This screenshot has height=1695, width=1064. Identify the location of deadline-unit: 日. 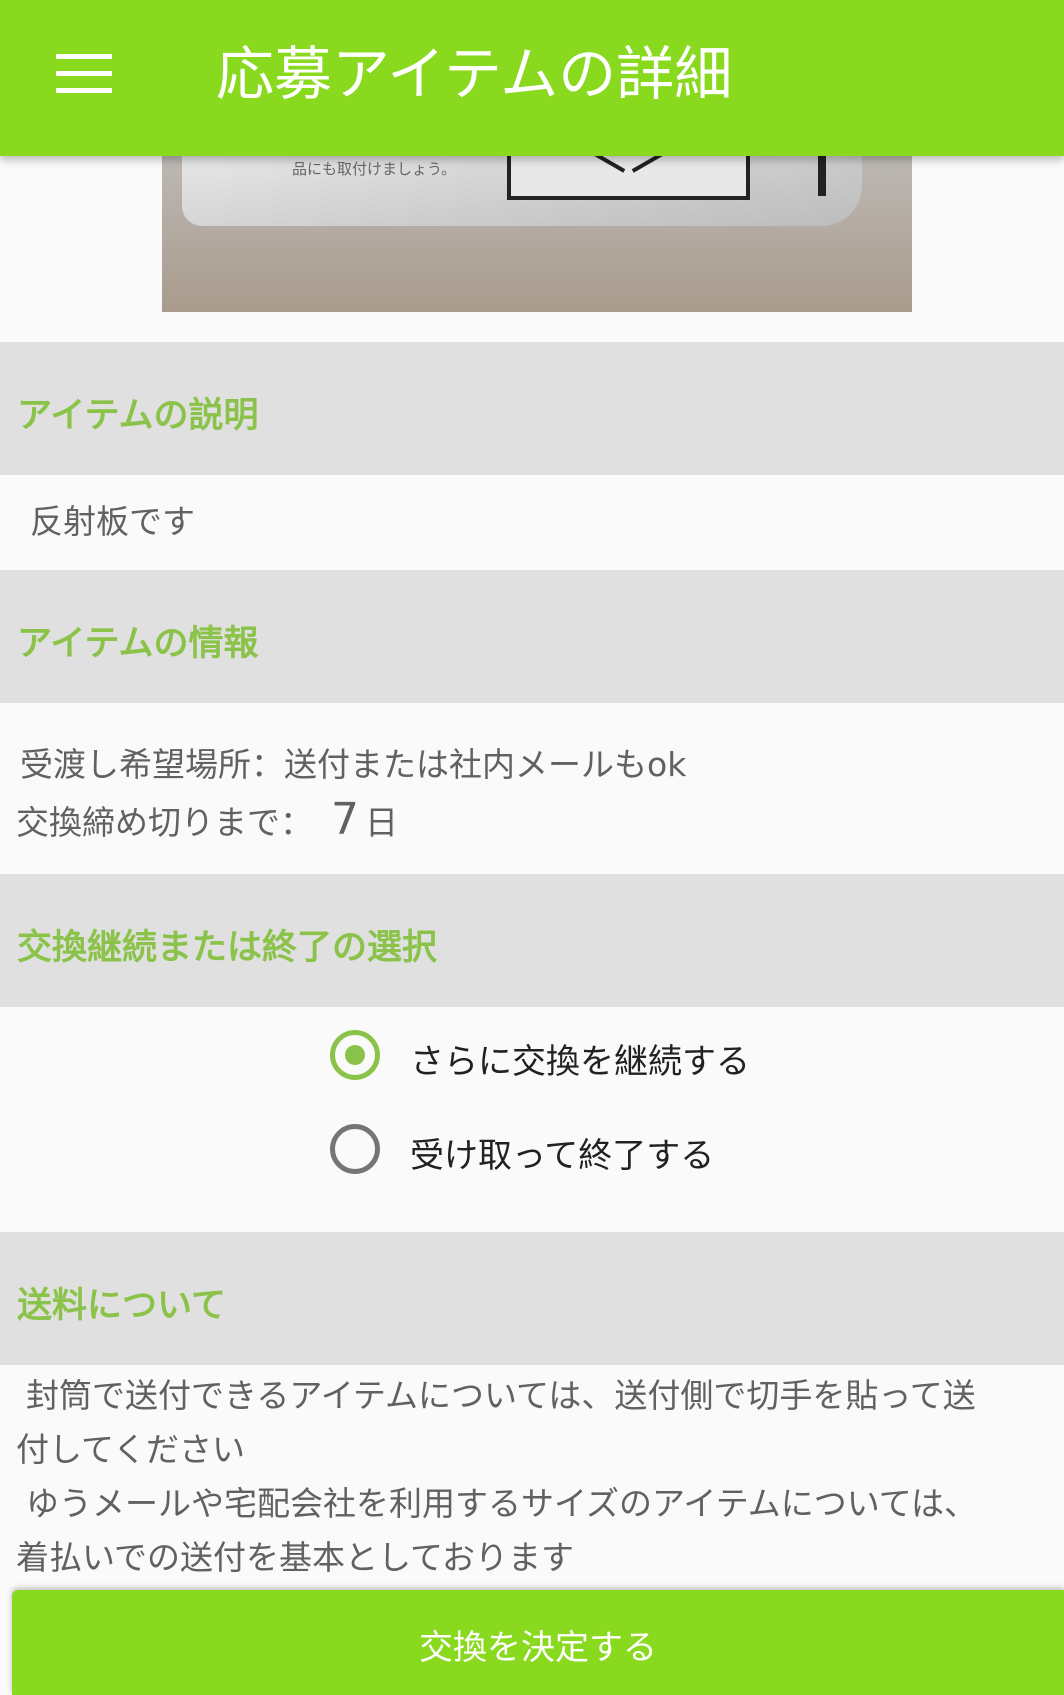
(381, 822).